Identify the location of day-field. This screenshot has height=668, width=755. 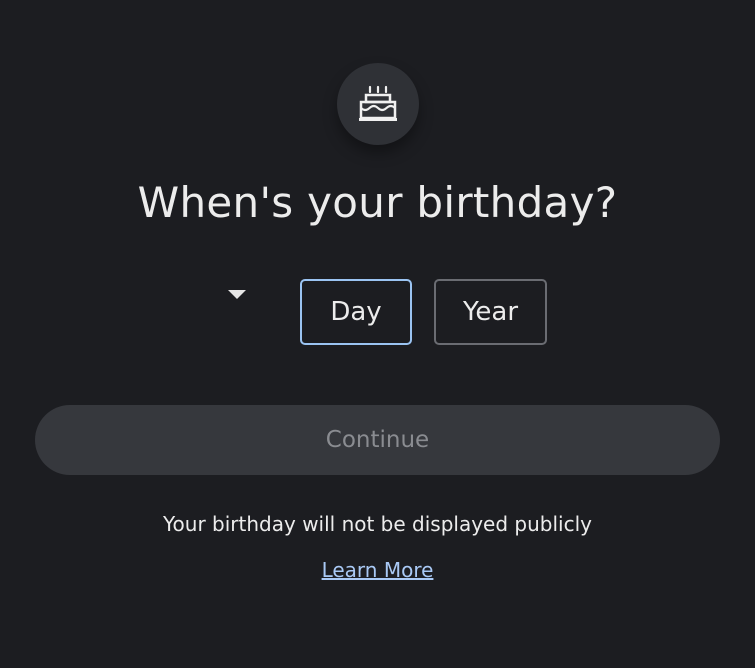
(356, 312).